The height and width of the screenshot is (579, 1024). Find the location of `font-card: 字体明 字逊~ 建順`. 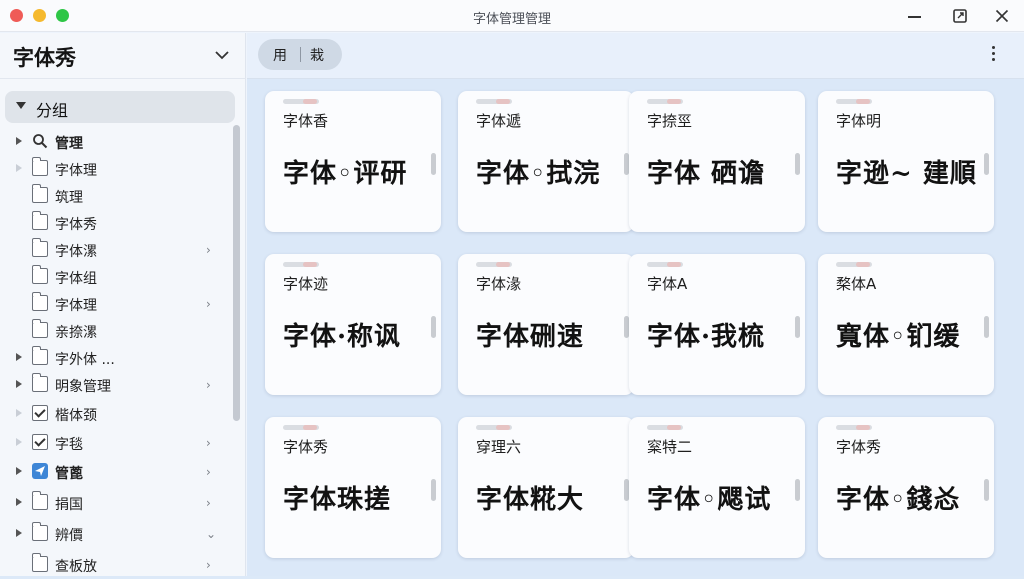

font-card: 字体明 字逊~ 建順 is located at coordinates (906, 161).